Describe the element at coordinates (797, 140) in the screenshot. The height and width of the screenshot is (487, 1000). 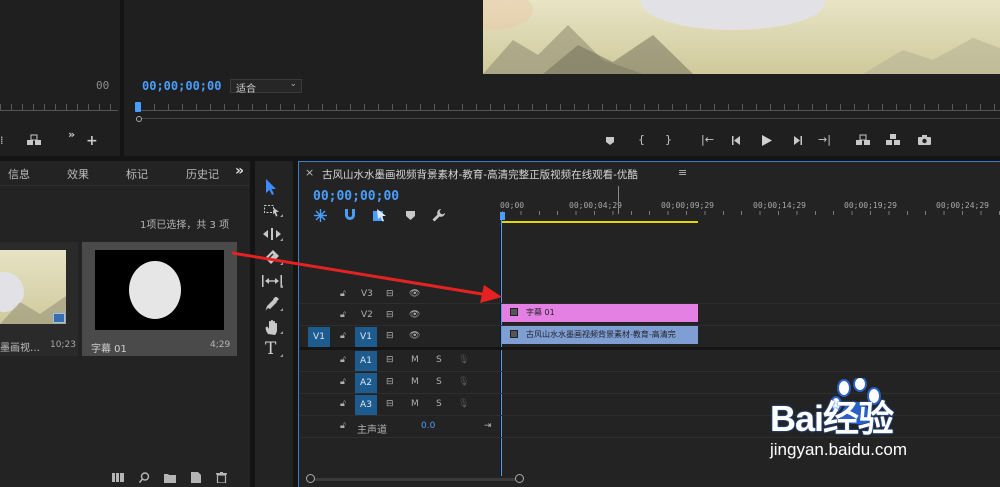
I see `step-forward-icon` at that location.